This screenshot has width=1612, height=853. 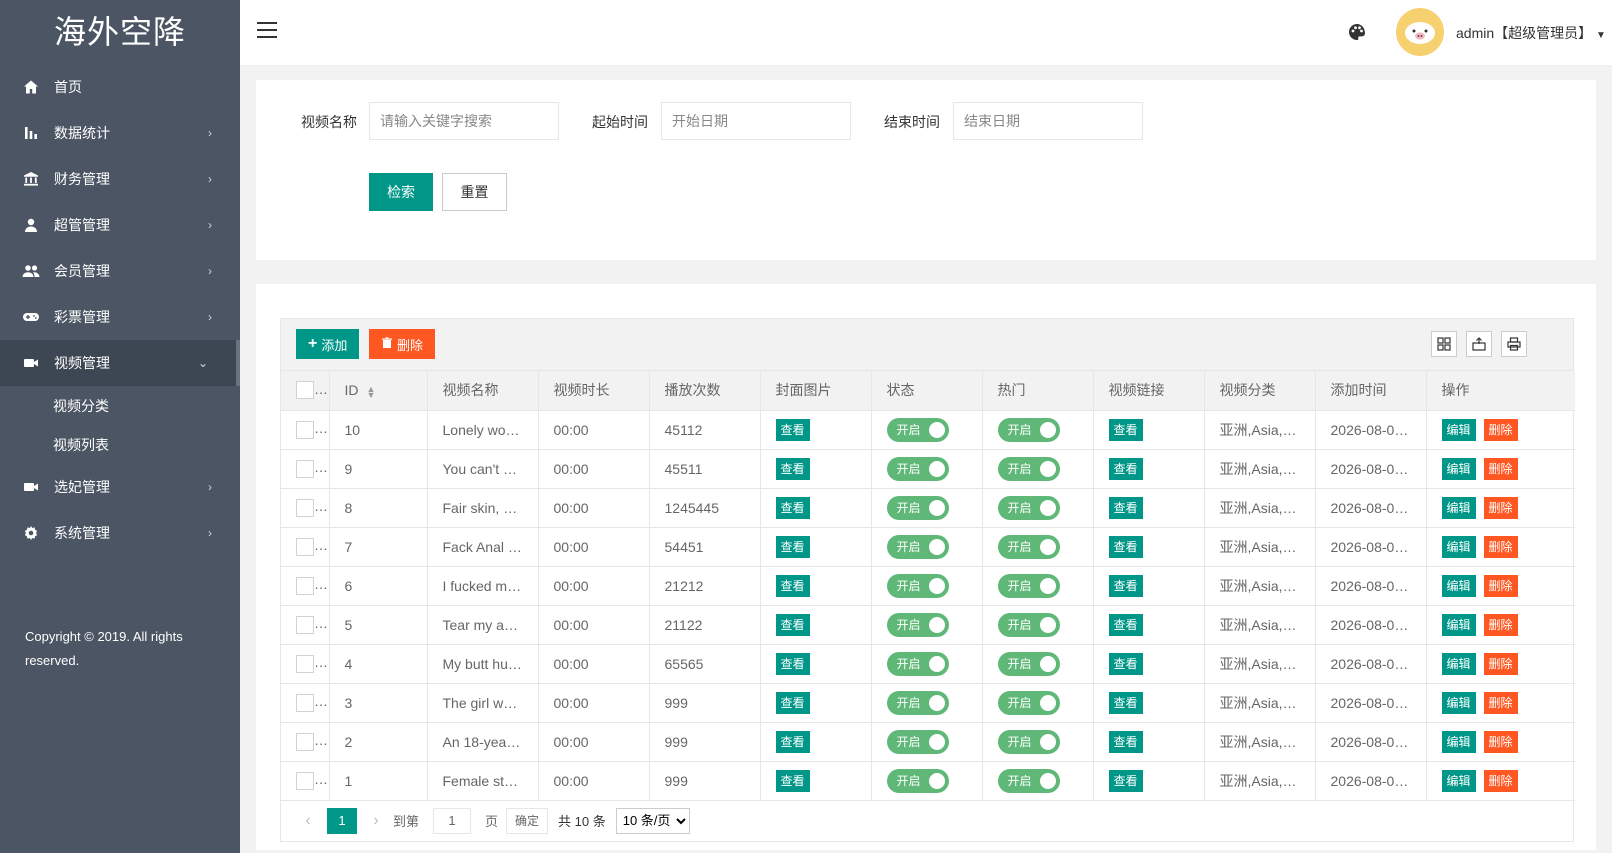 What do you see at coordinates (342, 820) in the screenshot?
I see `current-page-button: 1` at bounding box center [342, 820].